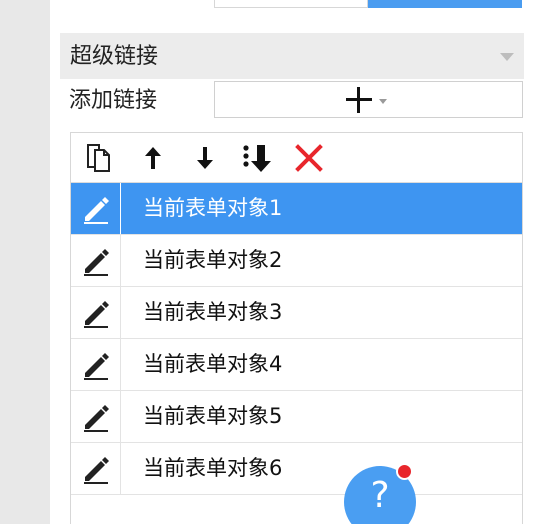  I want to click on left-strip, so click(25, 262).